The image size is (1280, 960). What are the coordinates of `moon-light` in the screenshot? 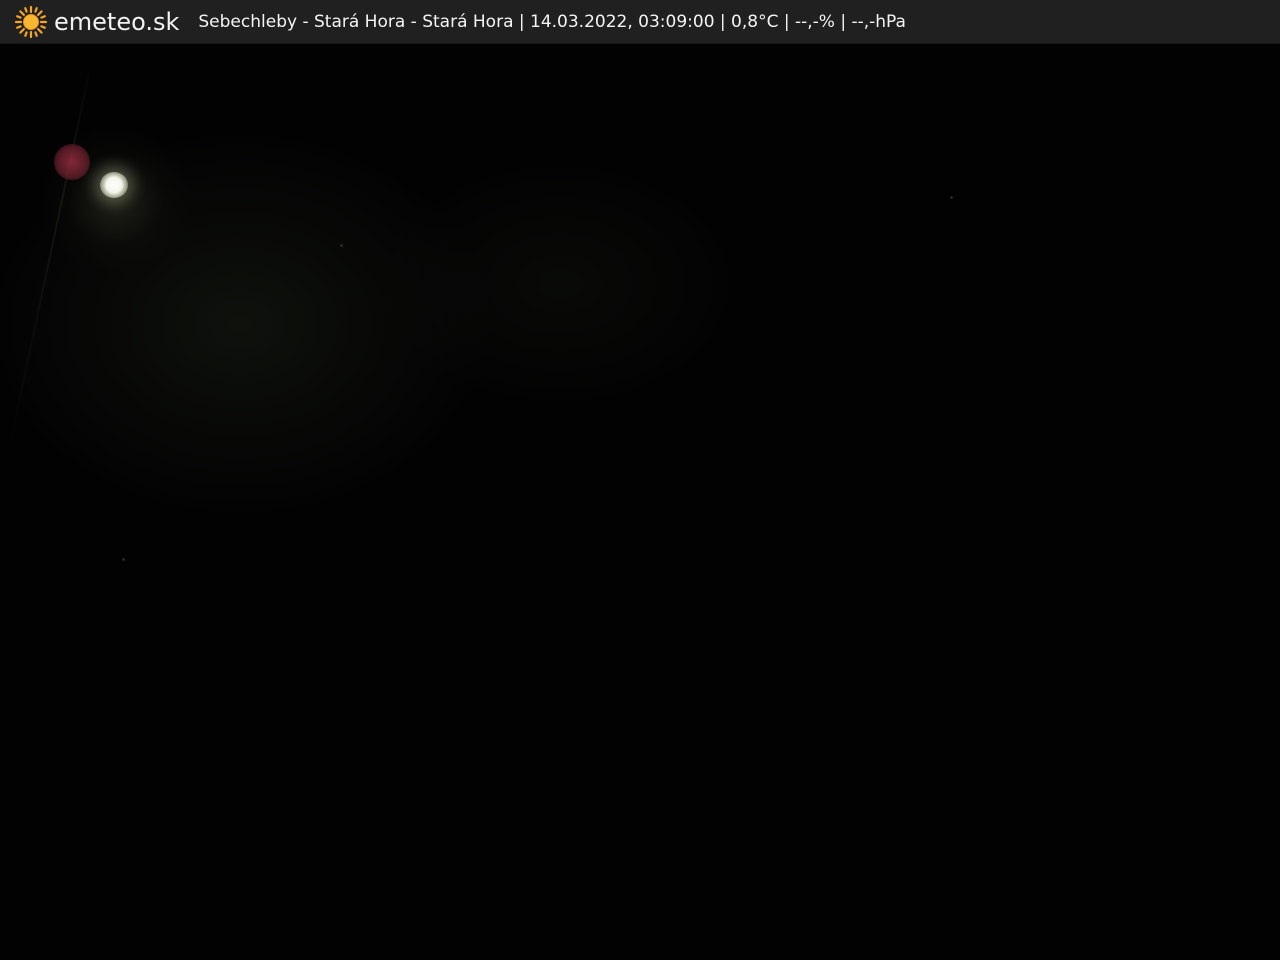 It's located at (114, 185).